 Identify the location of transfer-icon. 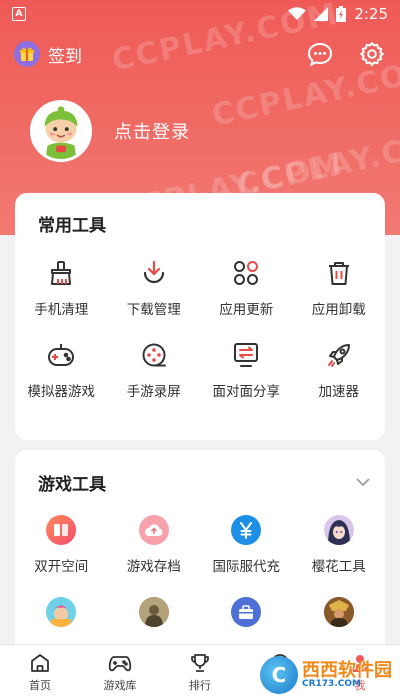
(246, 355).